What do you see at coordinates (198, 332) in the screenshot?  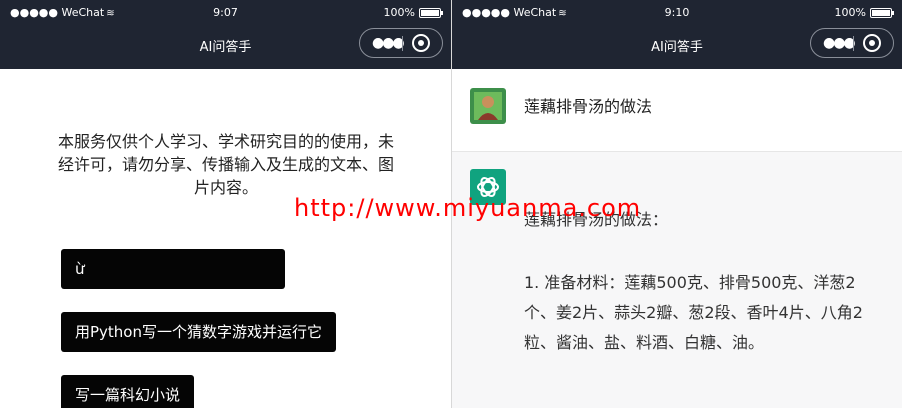 I see `example-prompt-button: 用Python写一个猜数字游戏并运行它` at bounding box center [198, 332].